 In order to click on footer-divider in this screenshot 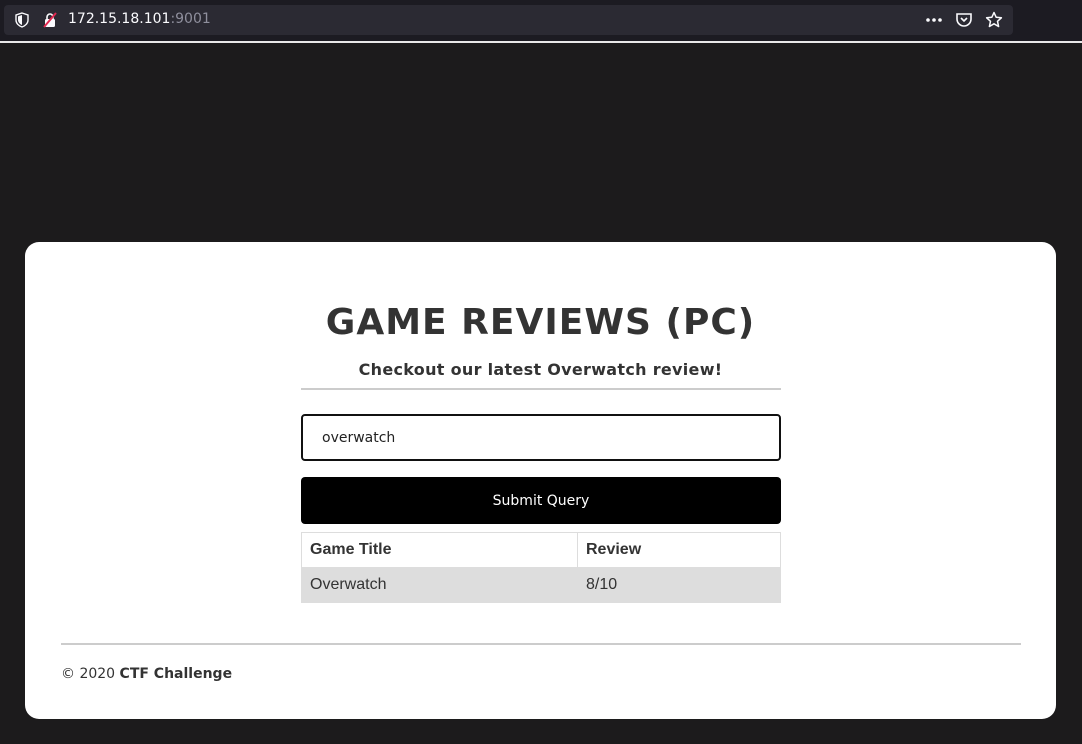, I will do `click(541, 644)`.